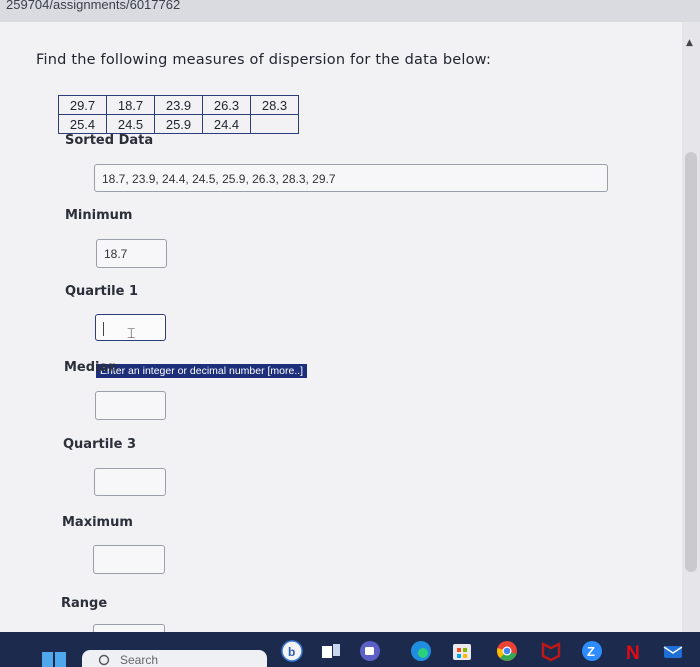 This screenshot has width=700, height=667. Describe the element at coordinates (100, 444) in the screenshot. I see `quartile-3-label: Quartile 3` at that location.